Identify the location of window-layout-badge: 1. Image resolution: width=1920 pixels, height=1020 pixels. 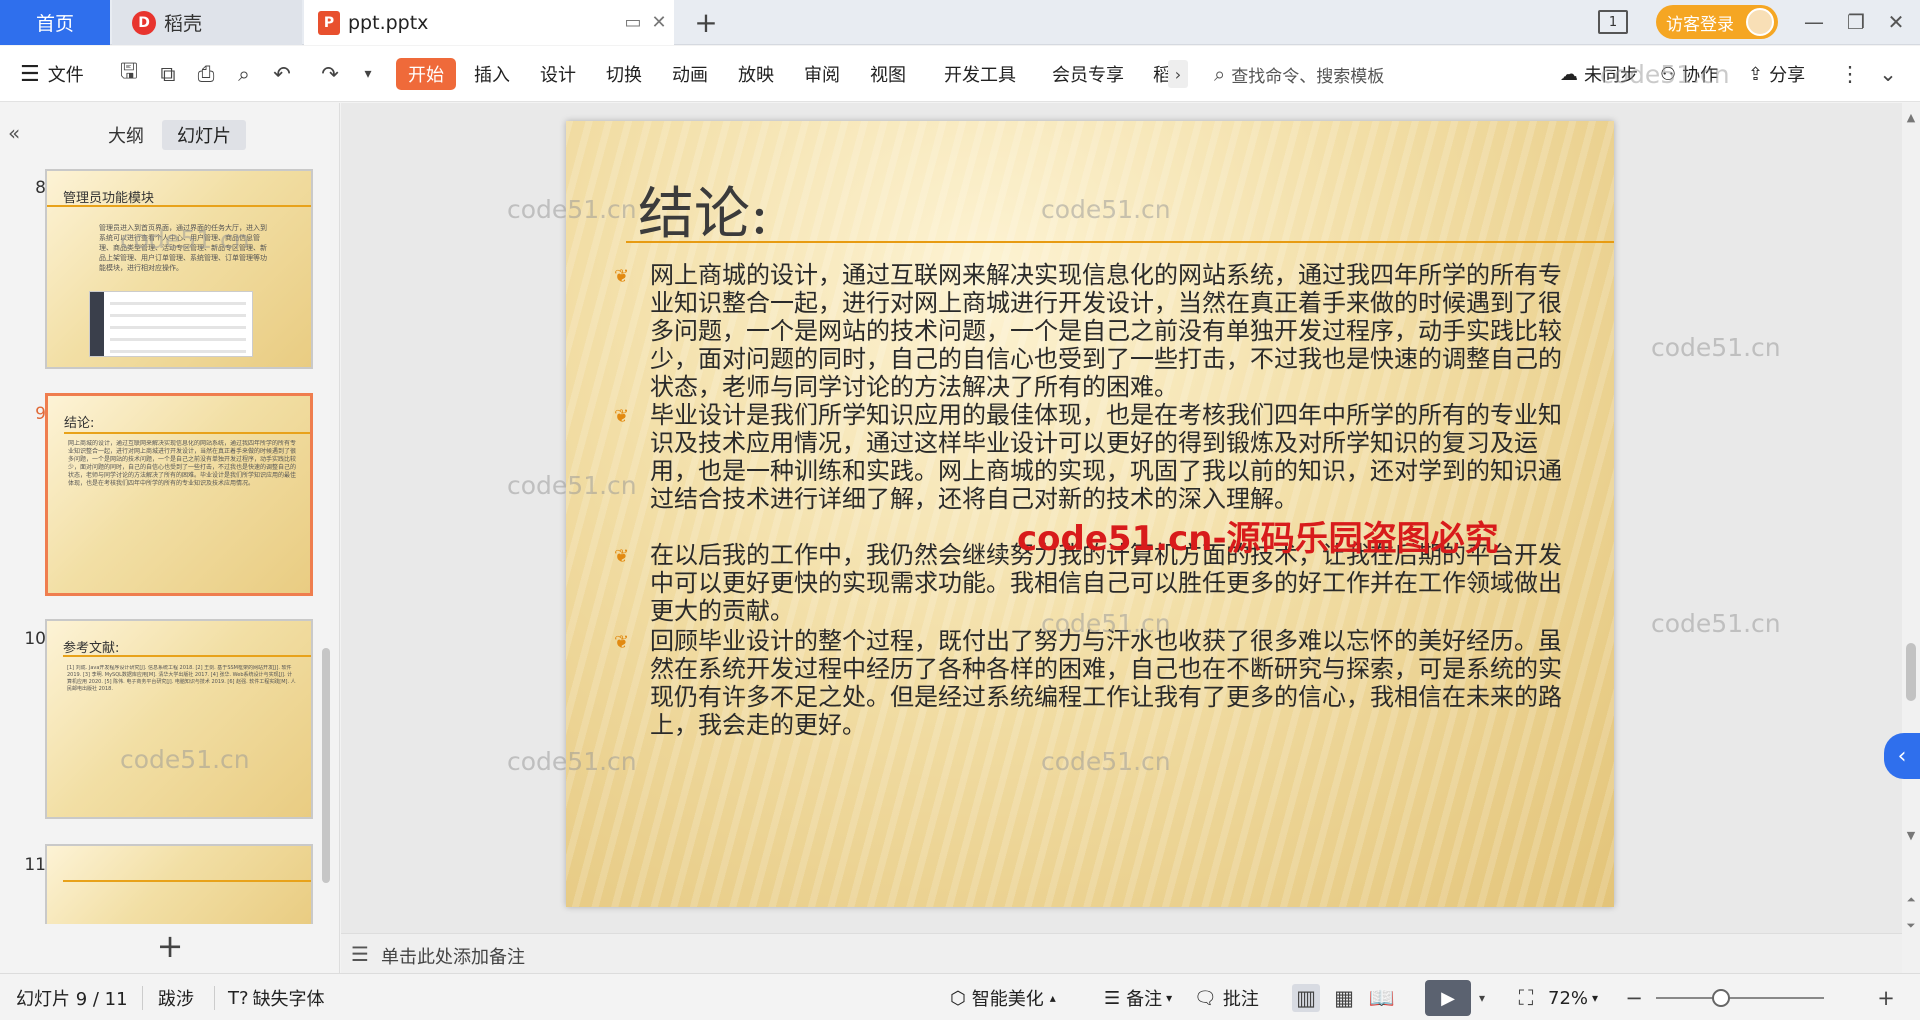
(1613, 22).